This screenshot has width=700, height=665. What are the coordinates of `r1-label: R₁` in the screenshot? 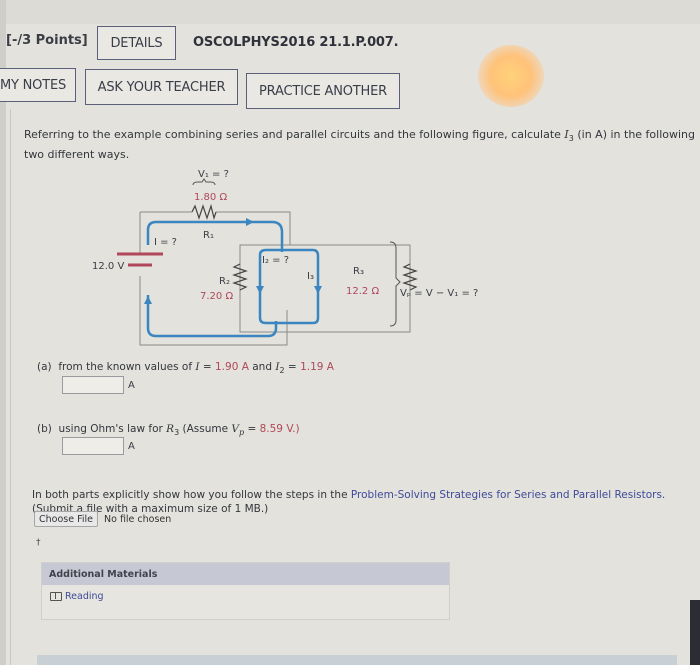 It's located at (208, 235).